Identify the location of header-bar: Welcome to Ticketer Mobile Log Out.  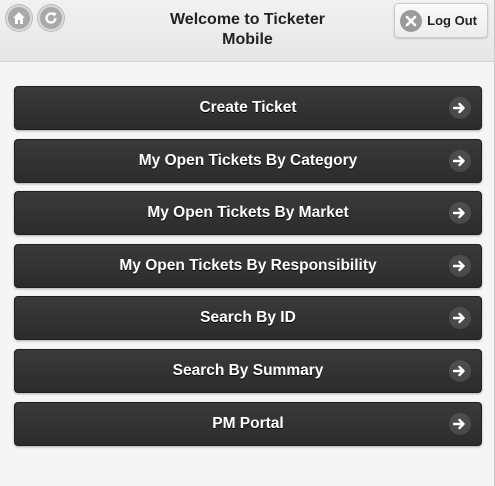
(247, 31).